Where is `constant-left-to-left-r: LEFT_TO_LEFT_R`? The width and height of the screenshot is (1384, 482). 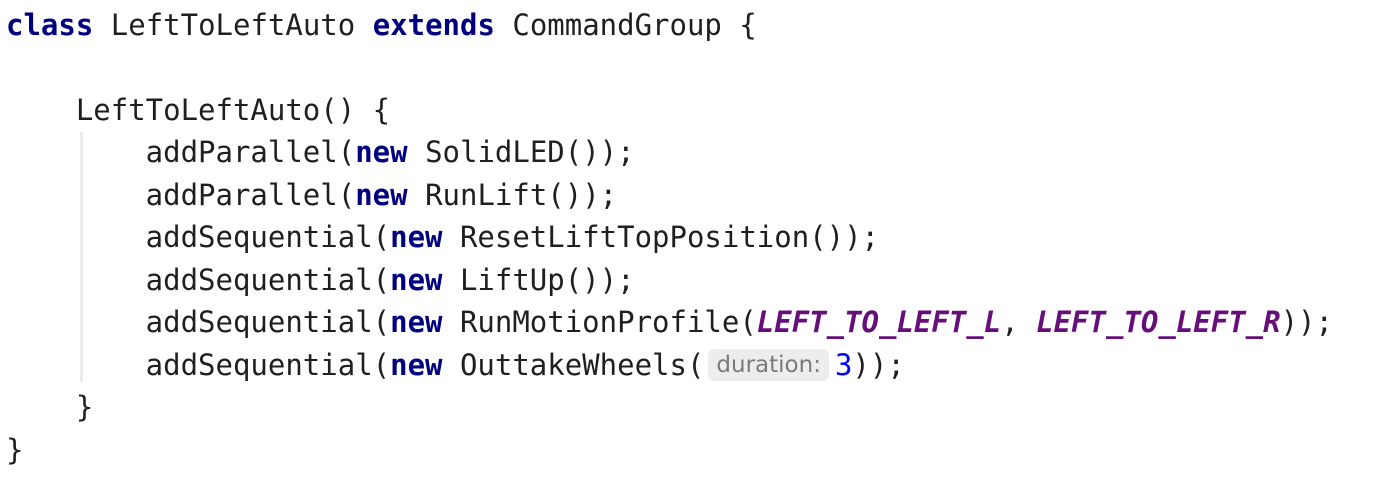
constant-left-to-left-r: LEFT_TO_LEFT_R is located at coordinates (1158, 322).